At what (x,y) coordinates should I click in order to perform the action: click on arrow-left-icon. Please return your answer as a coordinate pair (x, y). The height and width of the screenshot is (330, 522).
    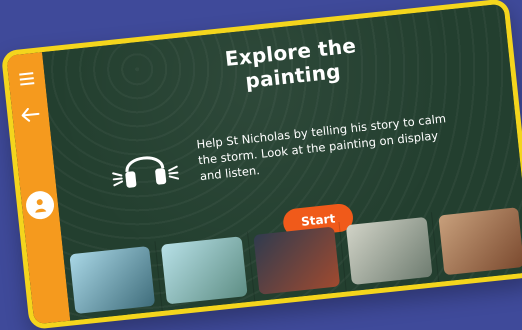
    Looking at the image, I should click on (30, 114).